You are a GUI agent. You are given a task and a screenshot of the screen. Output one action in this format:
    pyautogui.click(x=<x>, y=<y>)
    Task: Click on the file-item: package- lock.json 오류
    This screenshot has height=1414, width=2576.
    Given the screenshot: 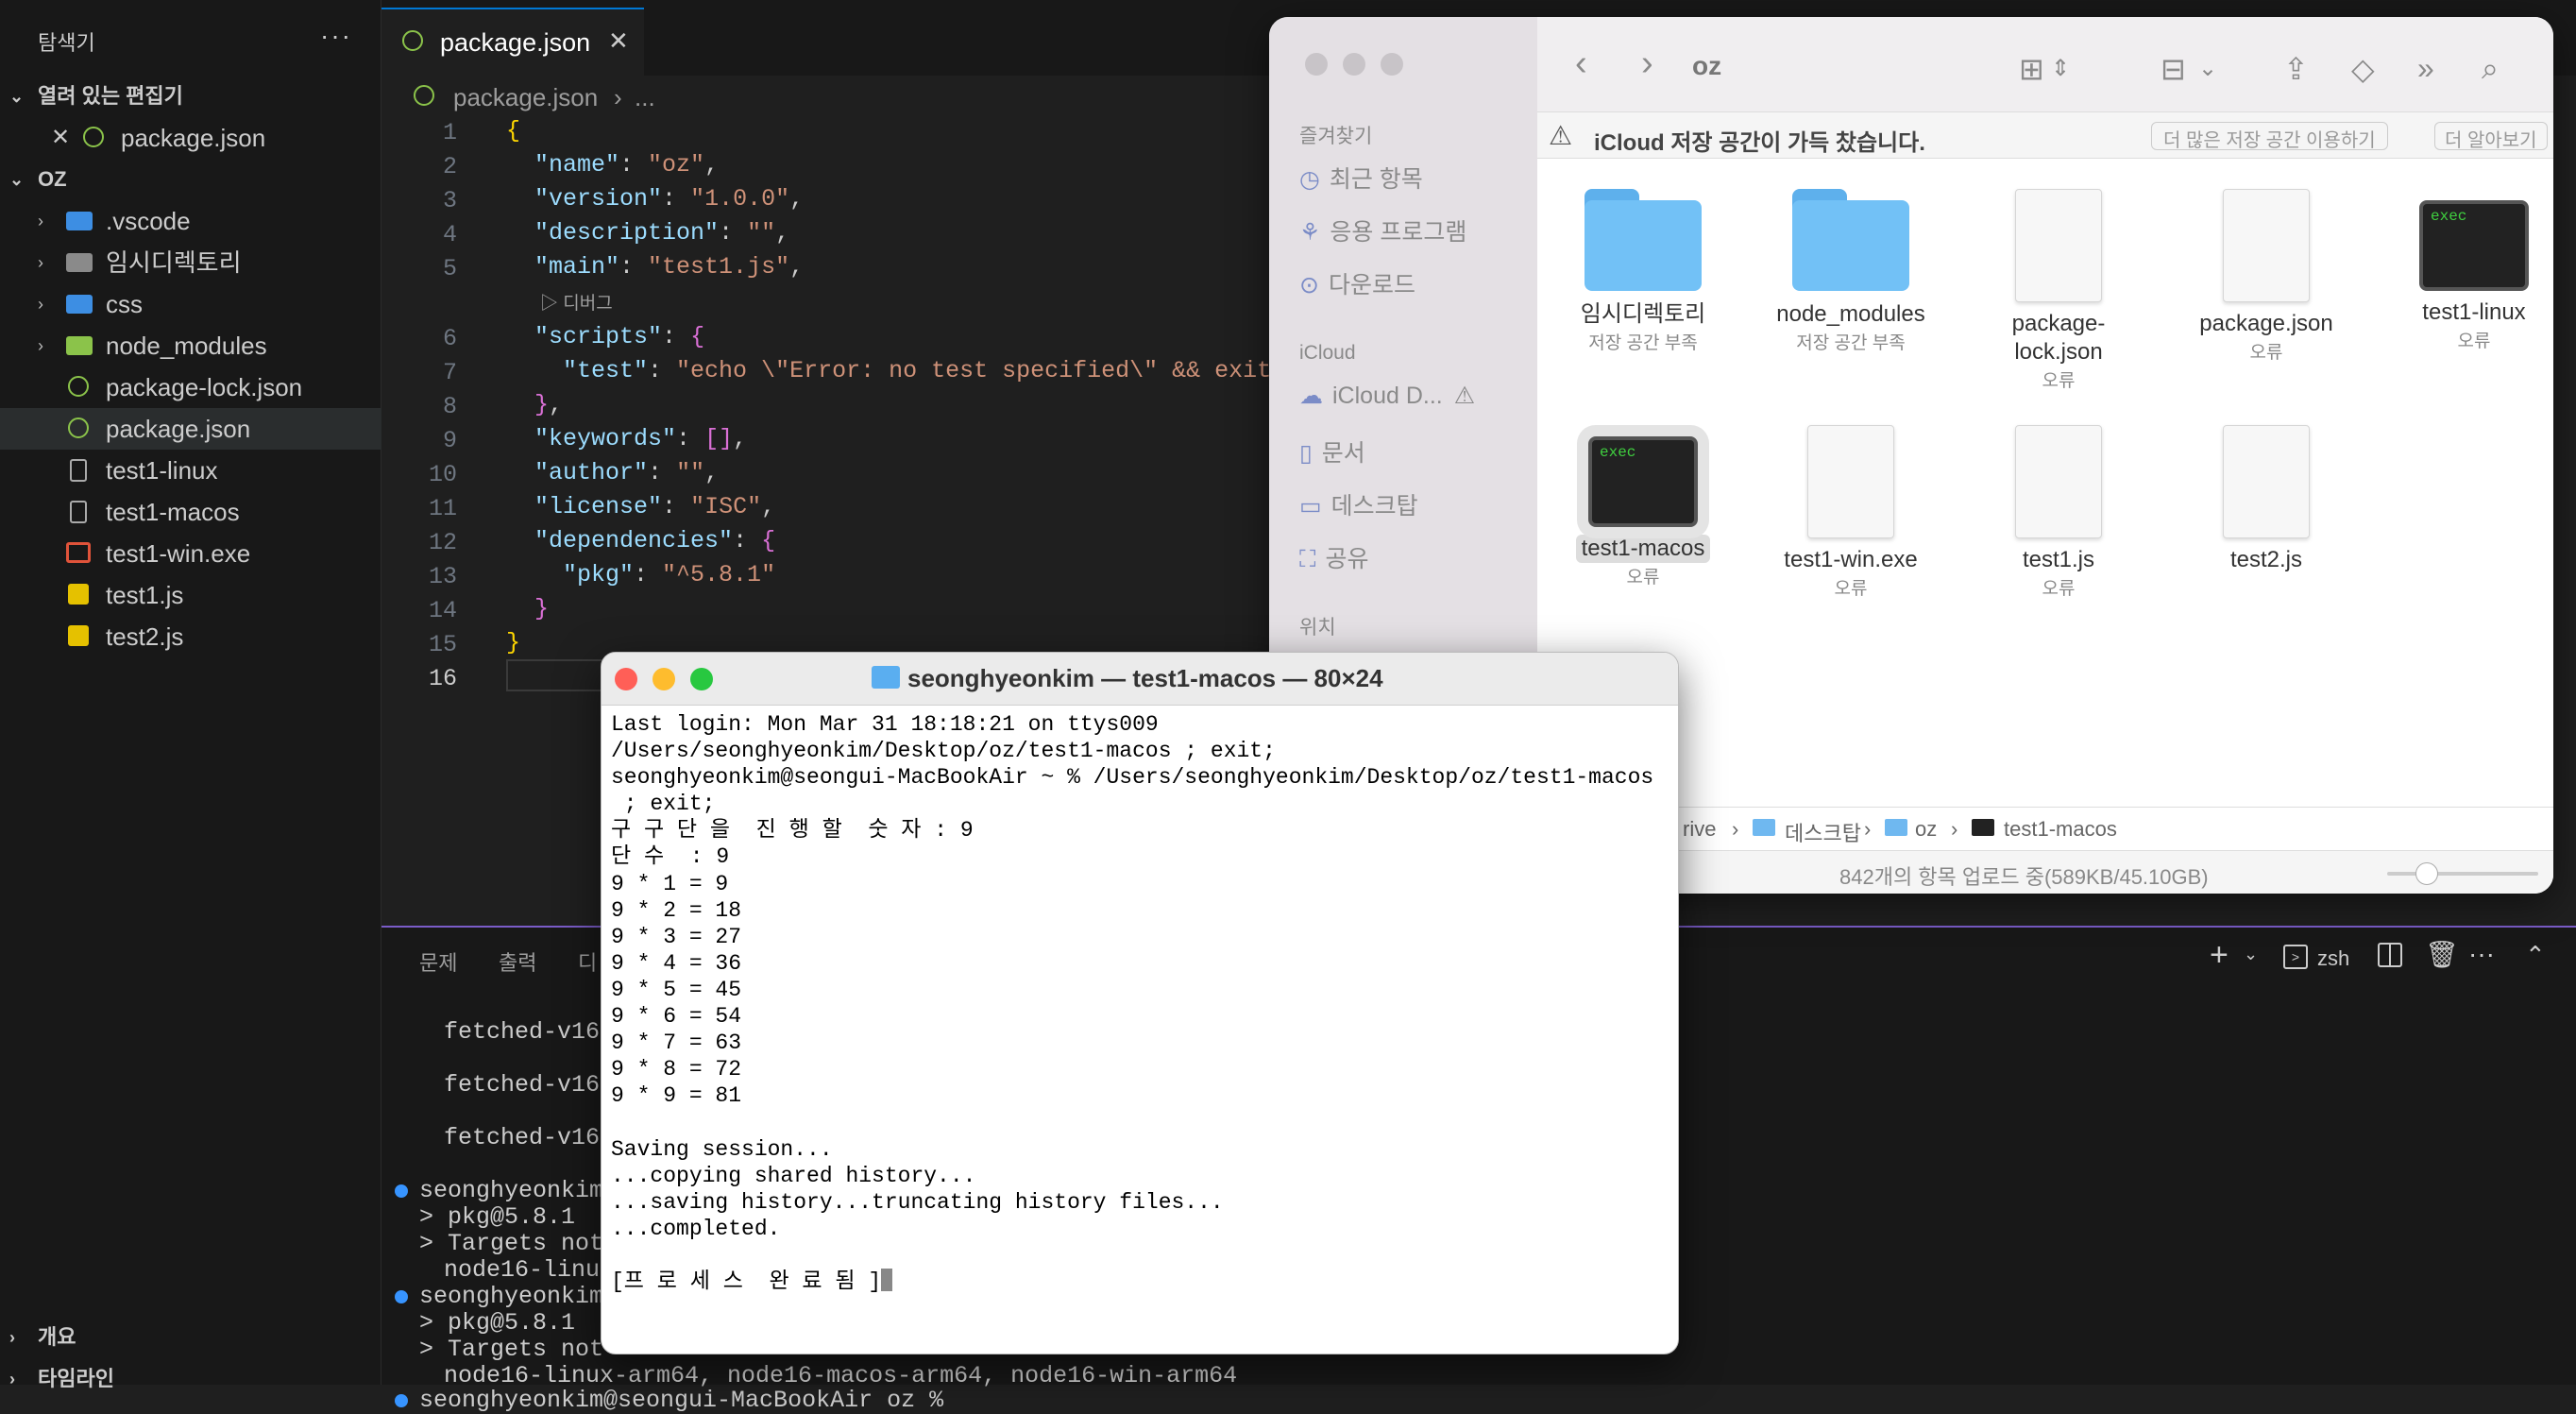 What is the action you would take?
    pyautogui.click(x=2058, y=290)
    